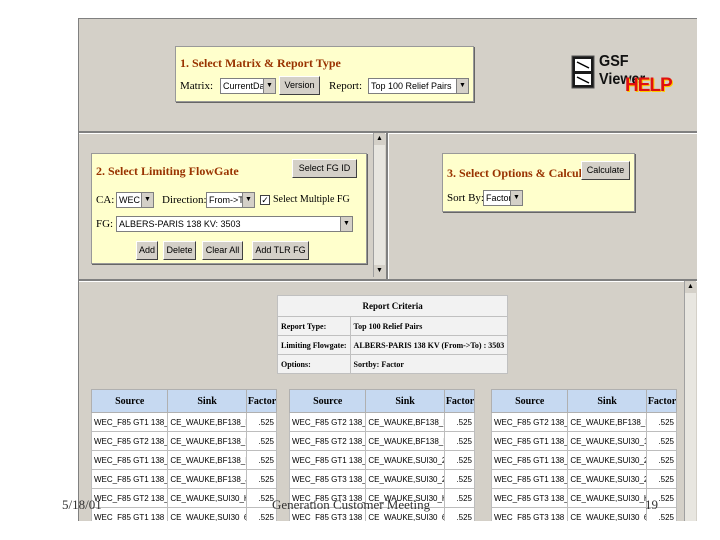 This screenshot has height=540, width=720. I want to click on add-button: Add, so click(147, 250).